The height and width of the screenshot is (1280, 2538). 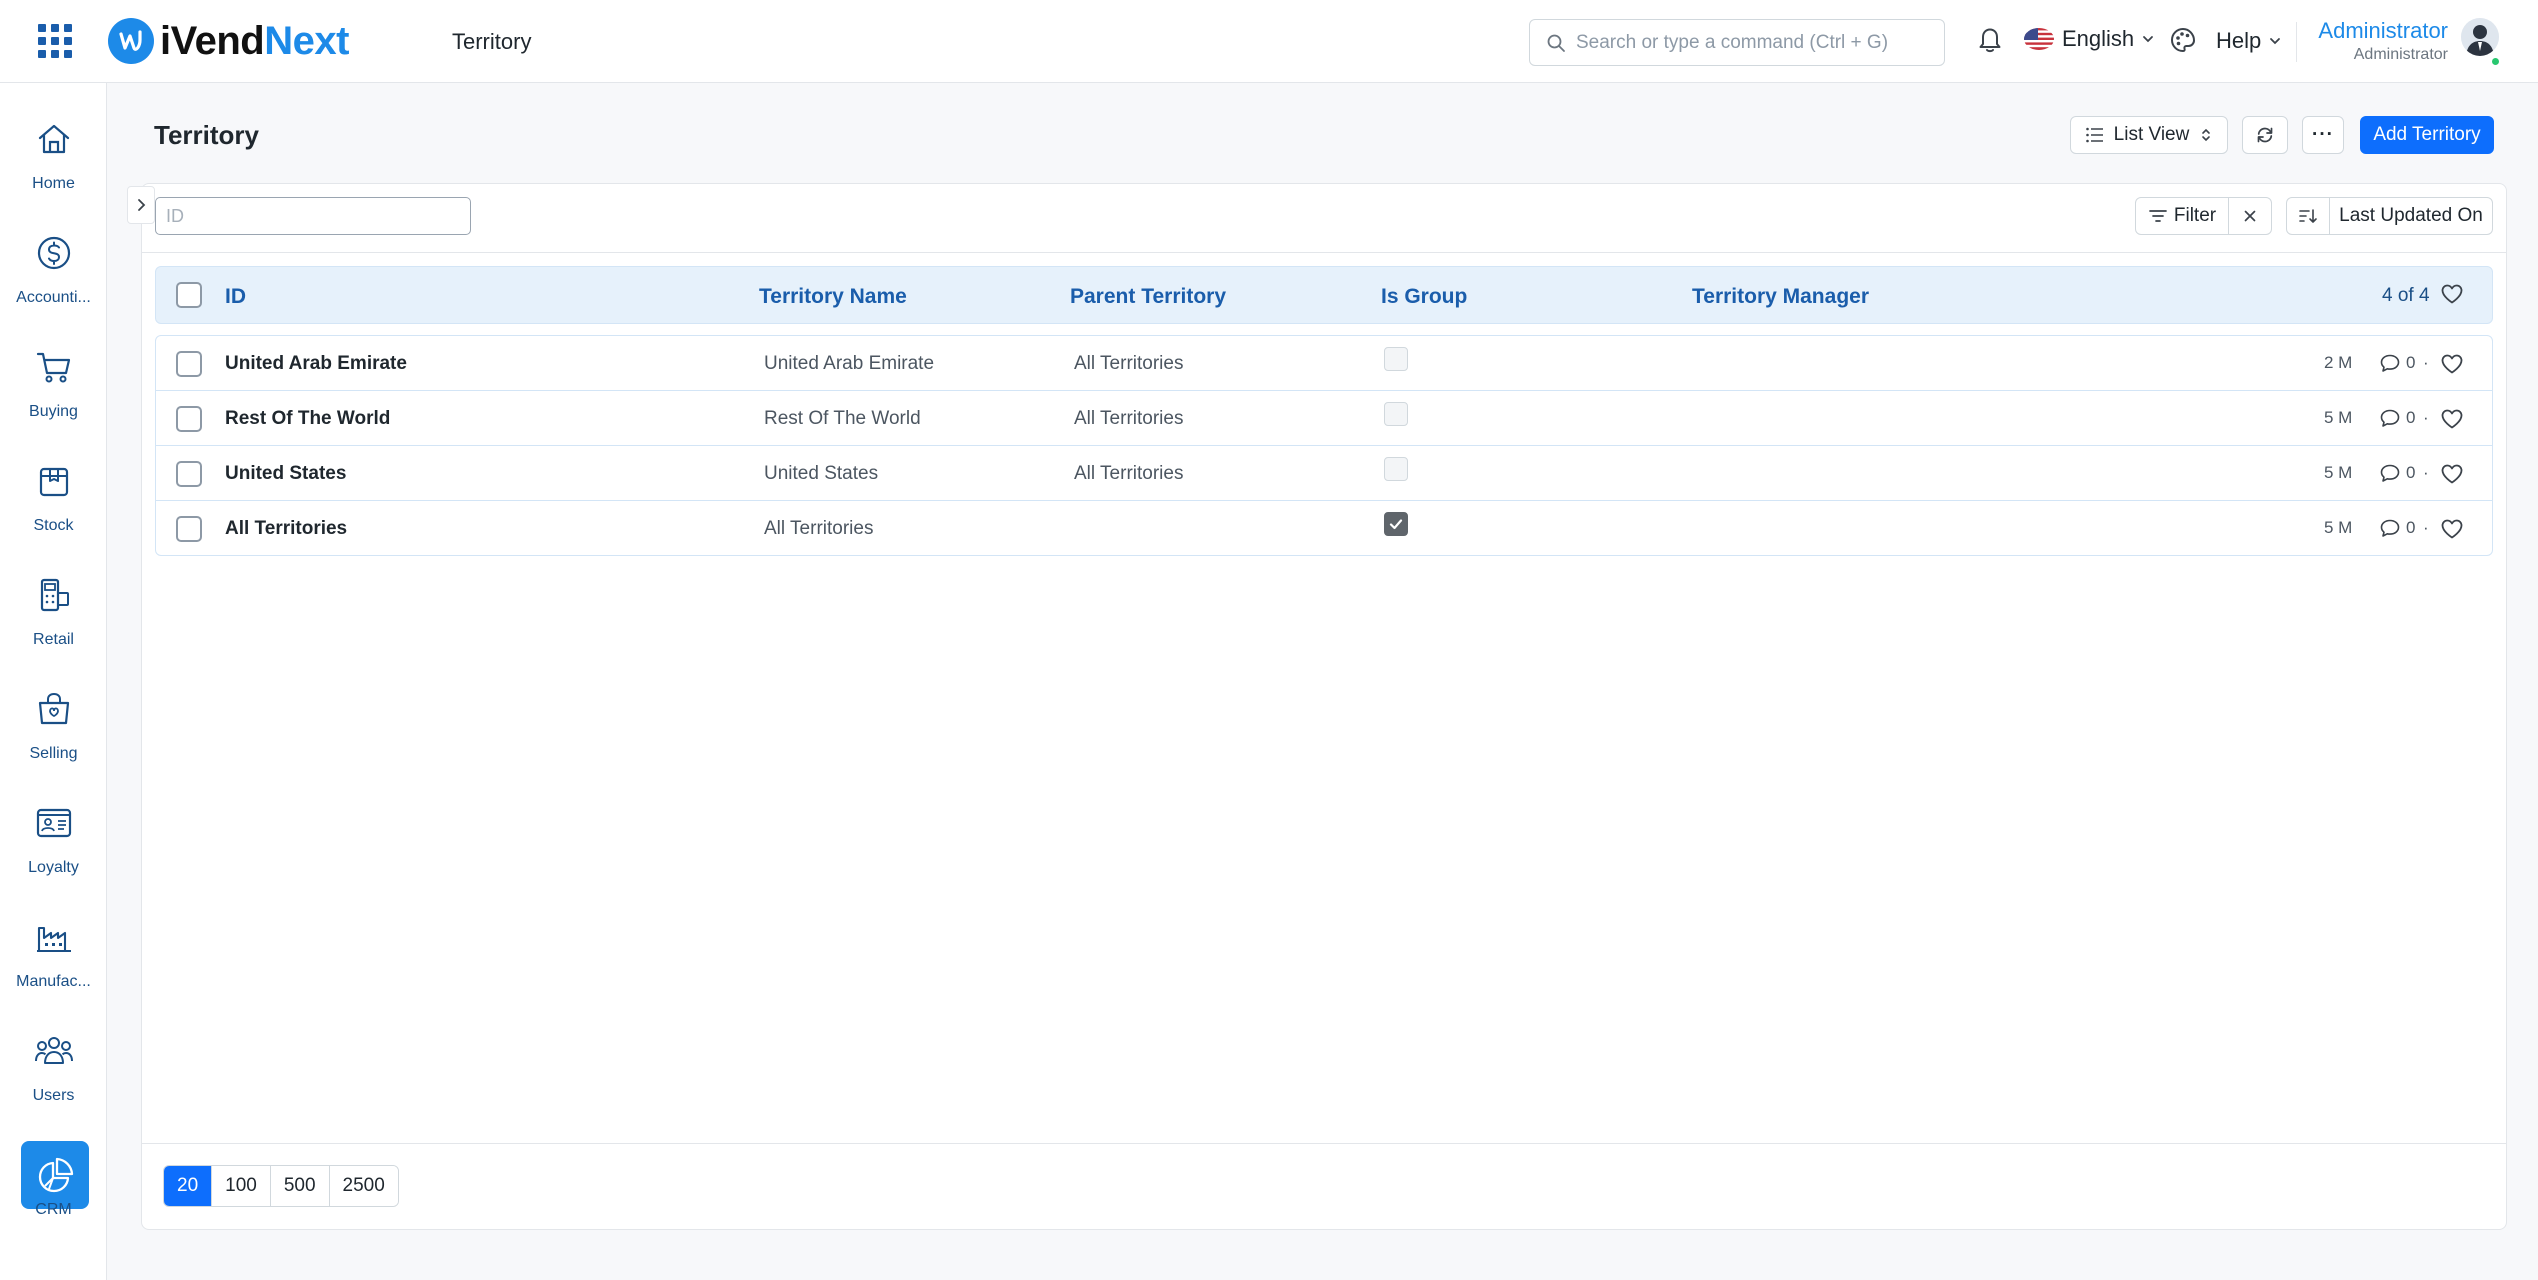 I want to click on search-icon, so click(x=1556, y=43).